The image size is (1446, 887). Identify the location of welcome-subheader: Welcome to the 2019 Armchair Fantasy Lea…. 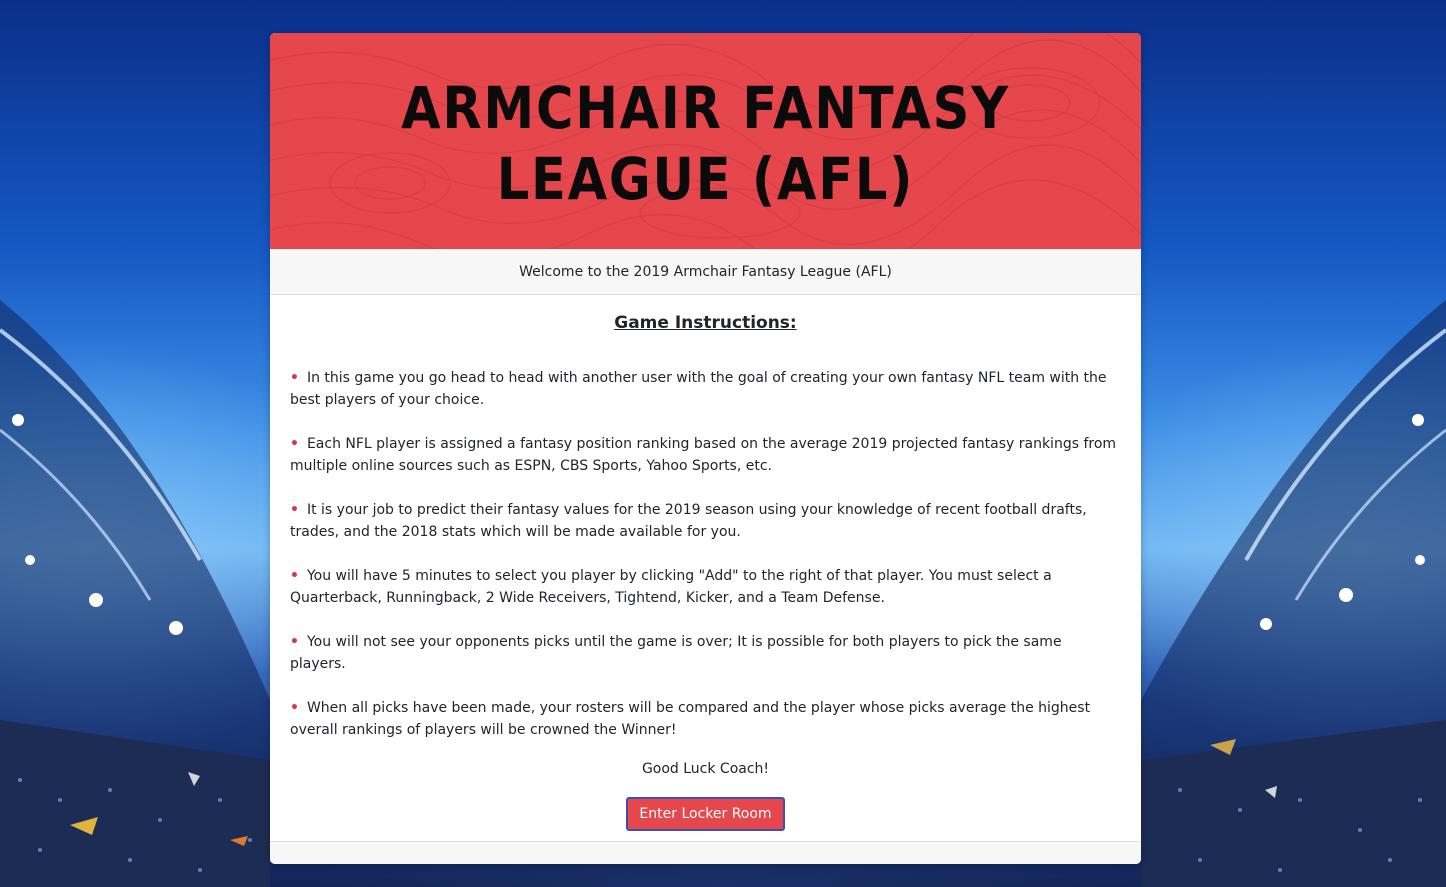
(705, 272).